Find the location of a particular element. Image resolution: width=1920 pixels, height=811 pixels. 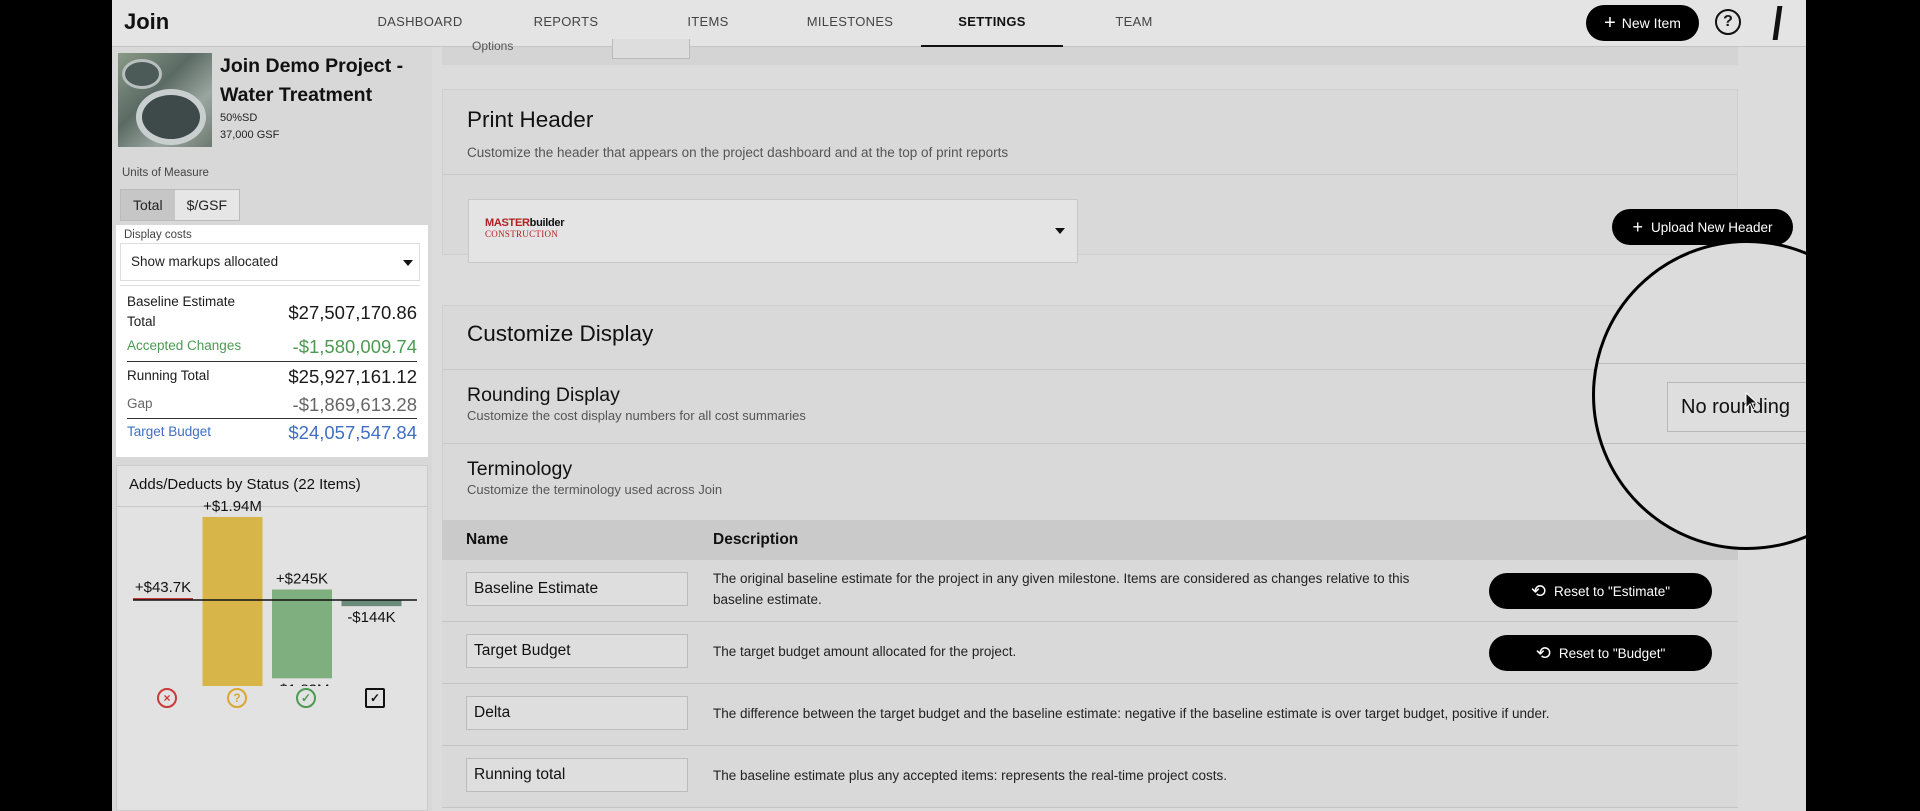

options-label: Options is located at coordinates (493, 46).